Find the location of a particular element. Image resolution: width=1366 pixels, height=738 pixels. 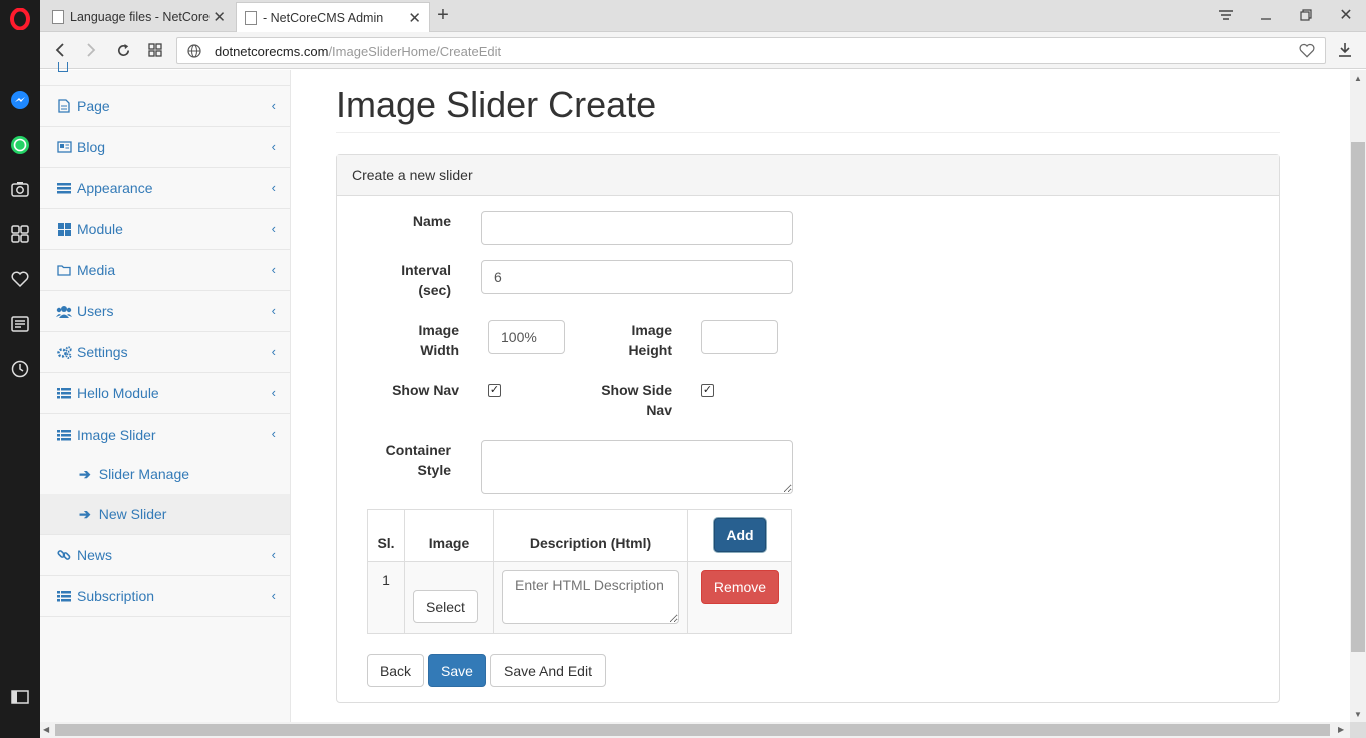

speed-dial-icon is located at coordinates (20, 234).